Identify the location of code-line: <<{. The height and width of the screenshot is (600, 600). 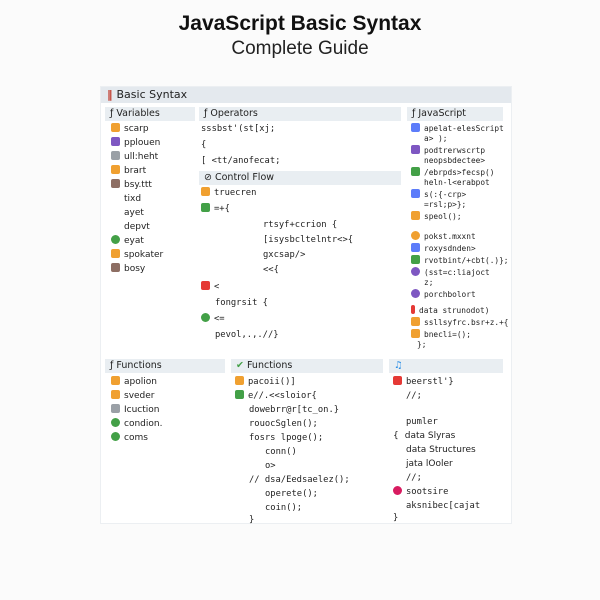
(271, 270).